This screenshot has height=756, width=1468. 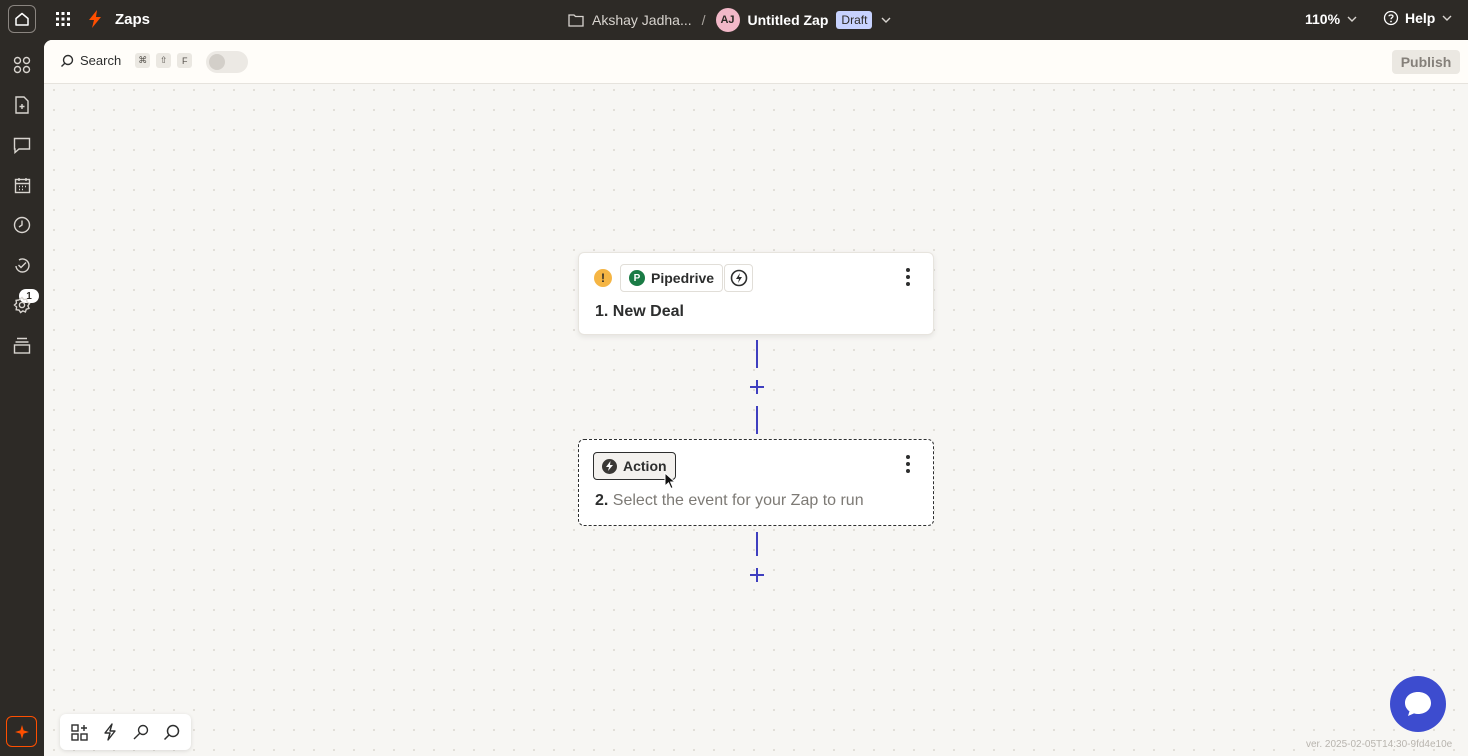 I want to click on grid-add-icon, so click(x=79, y=732).